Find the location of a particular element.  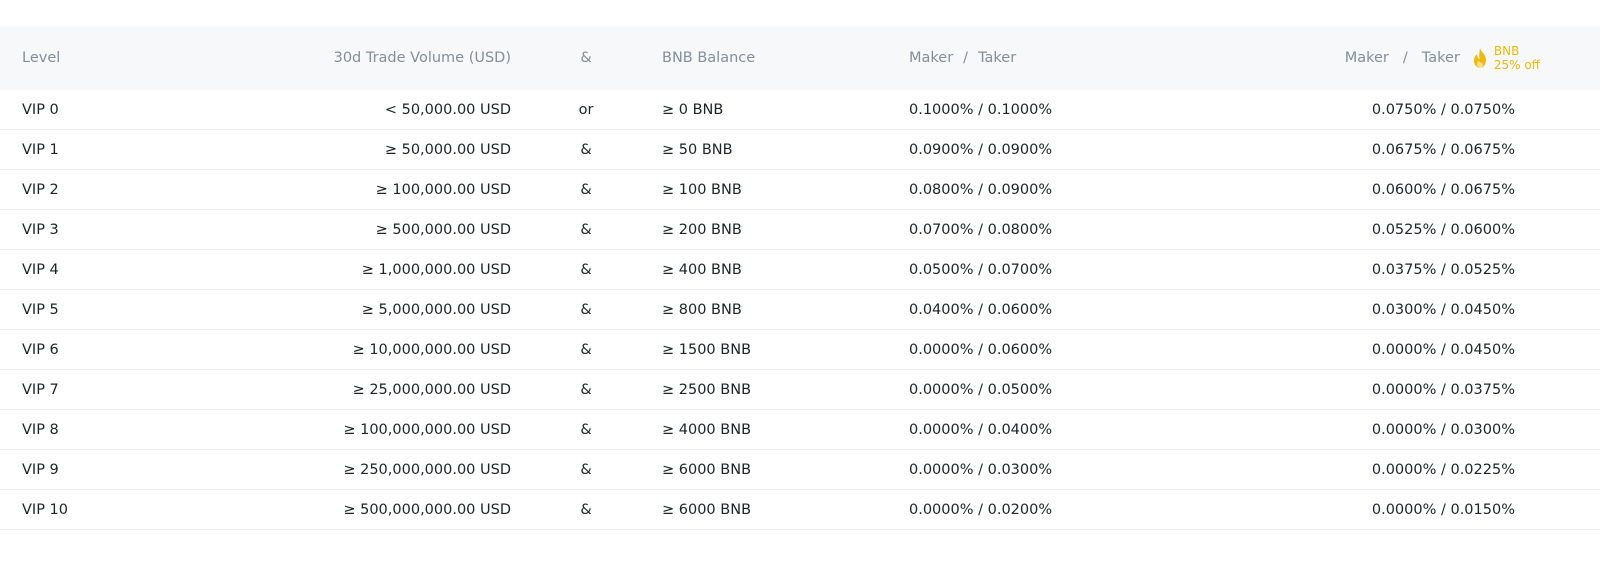

bnb-balance-cell: ≥ 4000 BNB is located at coordinates (707, 429).